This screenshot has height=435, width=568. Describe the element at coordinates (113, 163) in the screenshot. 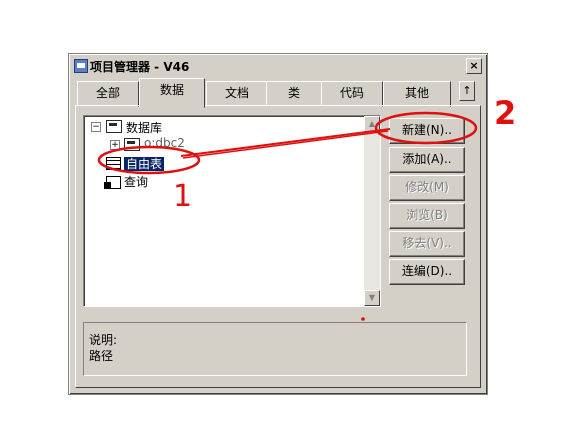

I see `table-icon` at that location.